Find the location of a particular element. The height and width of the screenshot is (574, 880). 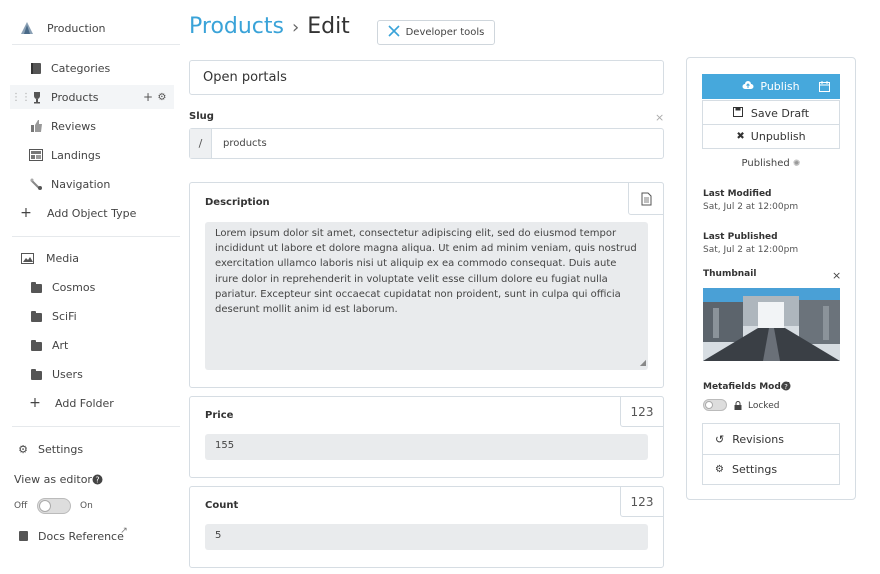

app-logo-icon is located at coordinates (27, 28).